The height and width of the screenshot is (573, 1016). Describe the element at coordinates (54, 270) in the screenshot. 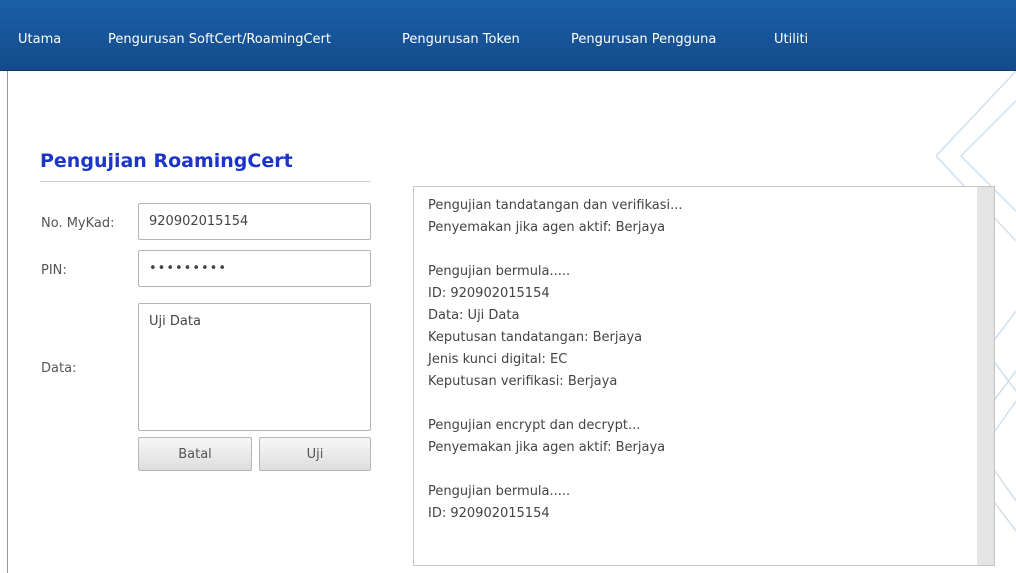

I see `pin-label: PIN:` at that location.